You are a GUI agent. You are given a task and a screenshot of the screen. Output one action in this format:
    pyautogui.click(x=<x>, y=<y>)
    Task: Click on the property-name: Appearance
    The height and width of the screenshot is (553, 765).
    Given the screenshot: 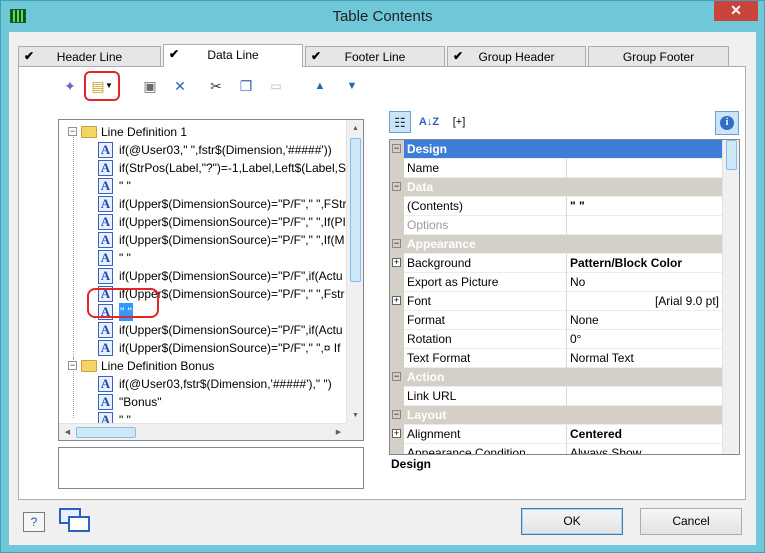 What is the action you would take?
    pyautogui.click(x=441, y=244)
    